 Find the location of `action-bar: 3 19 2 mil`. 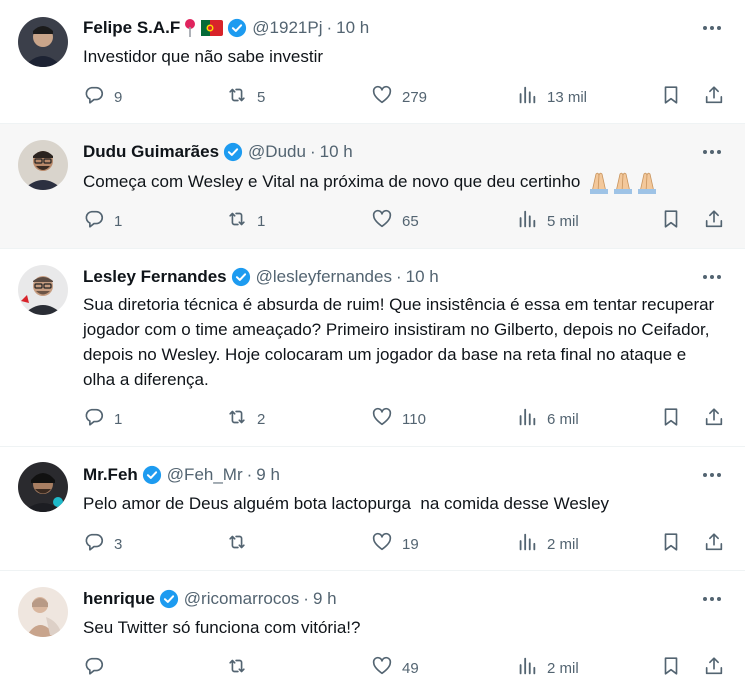

action-bar: 3 19 2 mil is located at coordinates (408, 544).